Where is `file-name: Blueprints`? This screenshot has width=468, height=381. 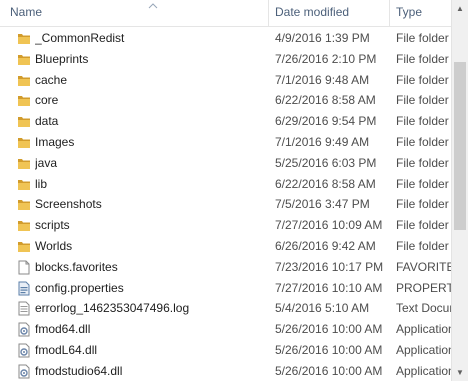 file-name: Blueprints is located at coordinates (62, 58).